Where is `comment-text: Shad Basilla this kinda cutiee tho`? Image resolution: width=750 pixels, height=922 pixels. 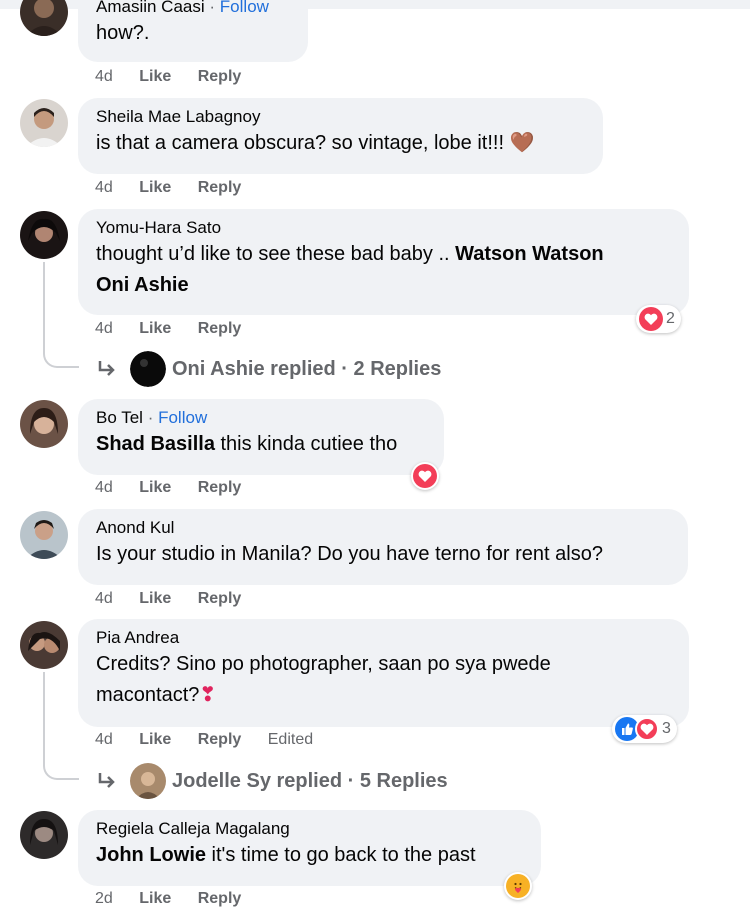
comment-text: Shad Basilla this kinda cutiee tho is located at coordinates (261, 444).